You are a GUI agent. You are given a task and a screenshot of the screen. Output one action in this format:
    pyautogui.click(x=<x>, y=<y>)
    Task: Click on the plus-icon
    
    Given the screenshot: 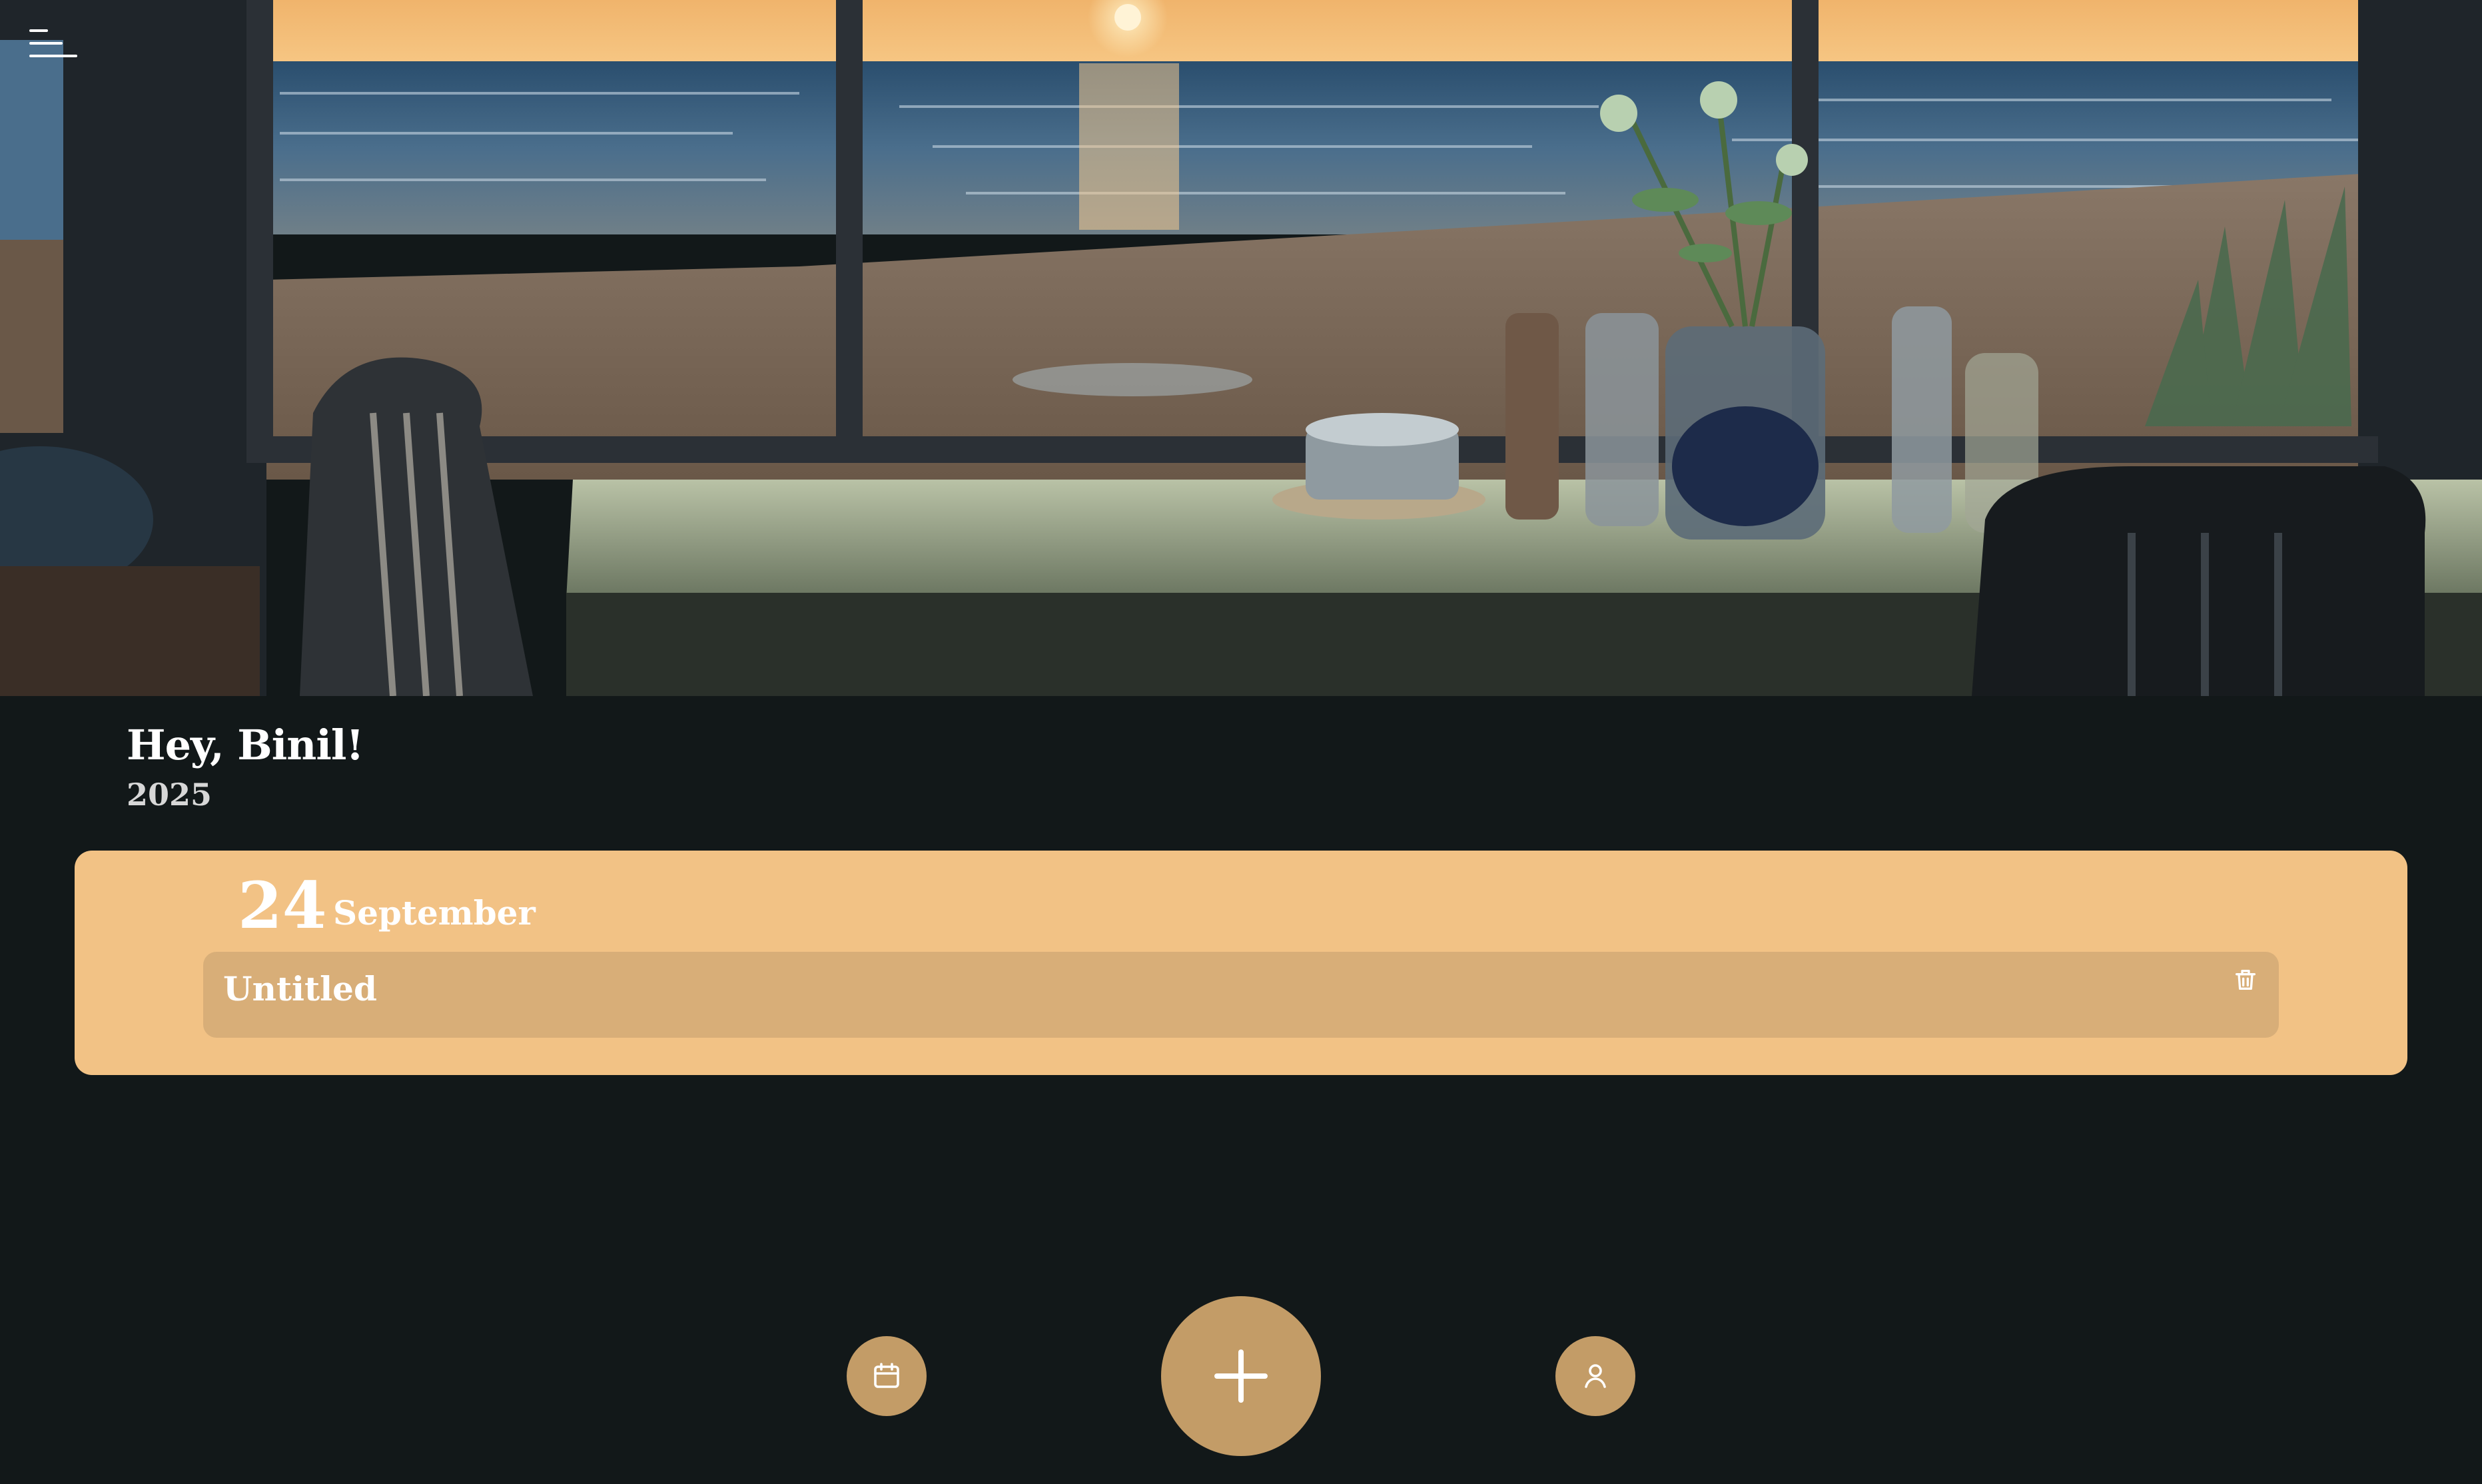 What is the action you would take?
    pyautogui.click(x=1241, y=1376)
    